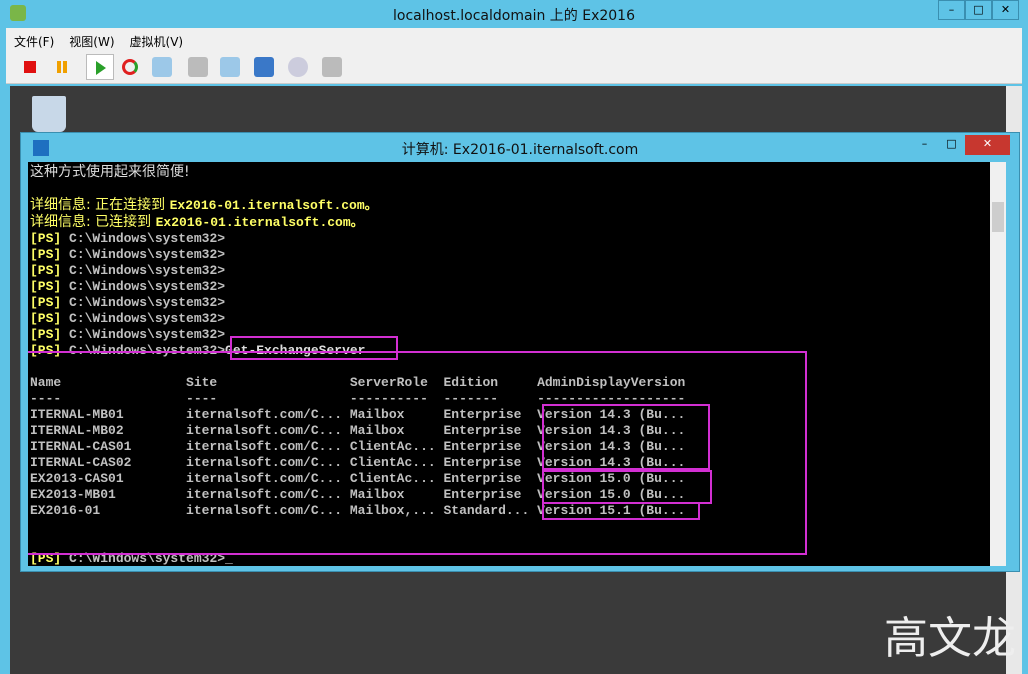 Image resolution: width=1028 pixels, height=674 pixels. Describe the element at coordinates (91, 39) in the screenshot. I see `menu-view: 视图(W)` at that location.